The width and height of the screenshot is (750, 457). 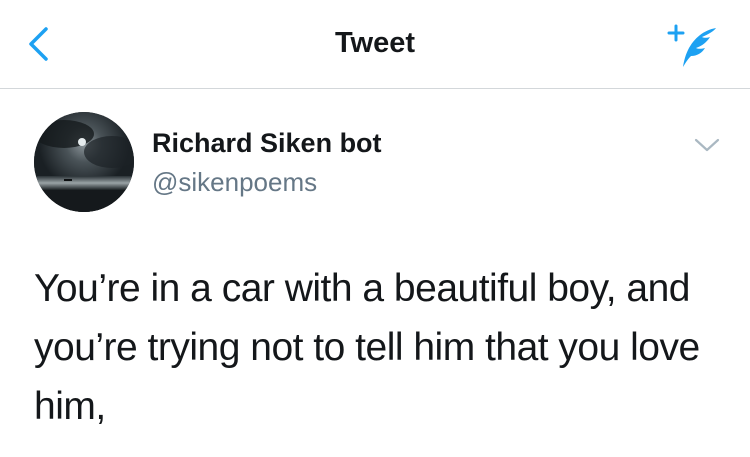 I want to click on author-name: Richard Siken bot, so click(x=267, y=143).